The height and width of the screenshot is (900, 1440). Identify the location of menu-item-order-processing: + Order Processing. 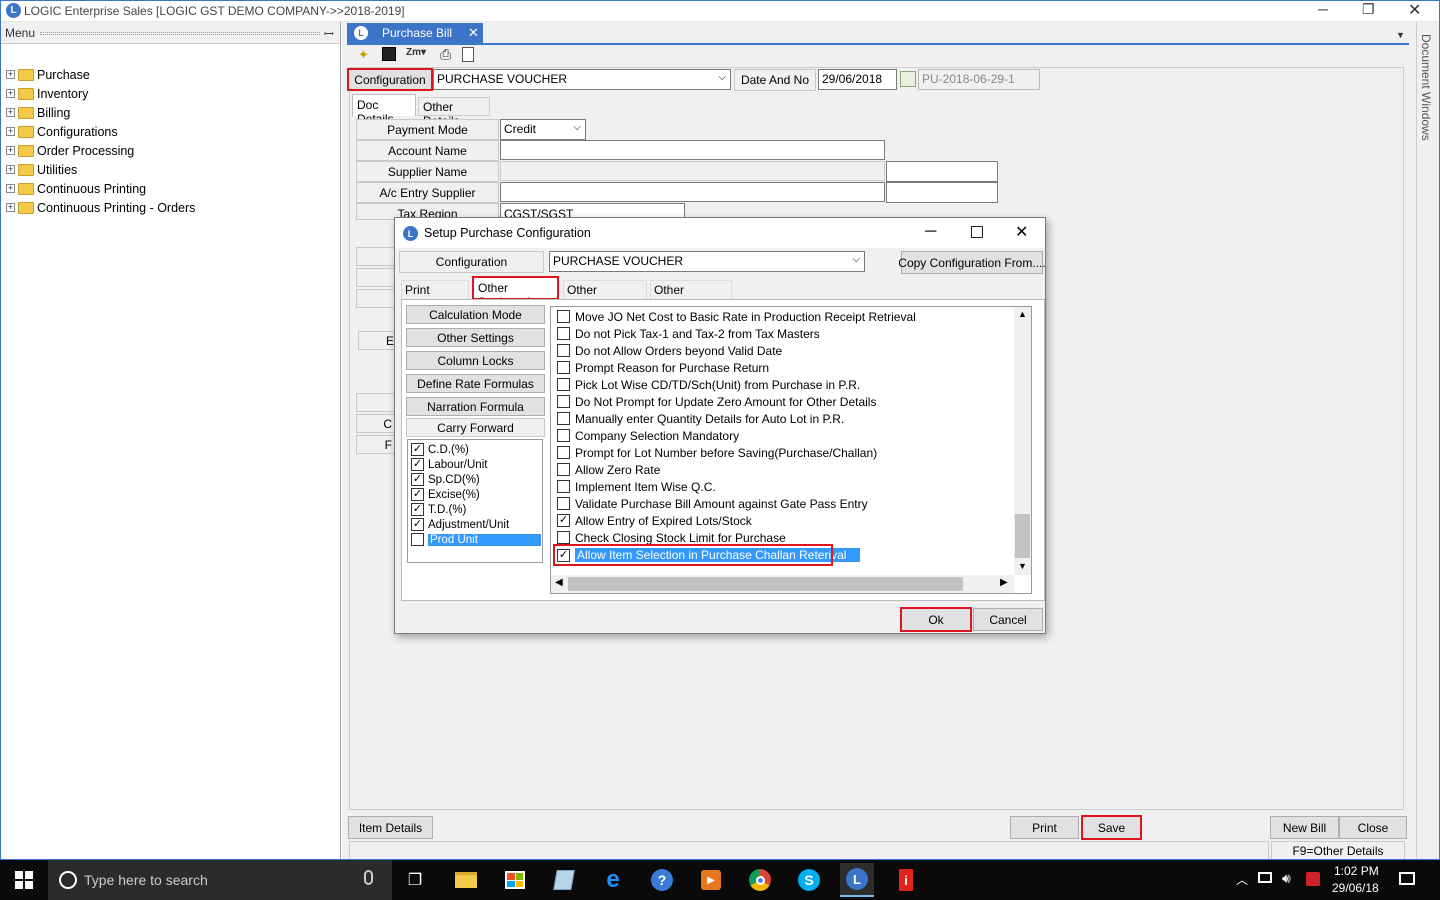
(70, 150).